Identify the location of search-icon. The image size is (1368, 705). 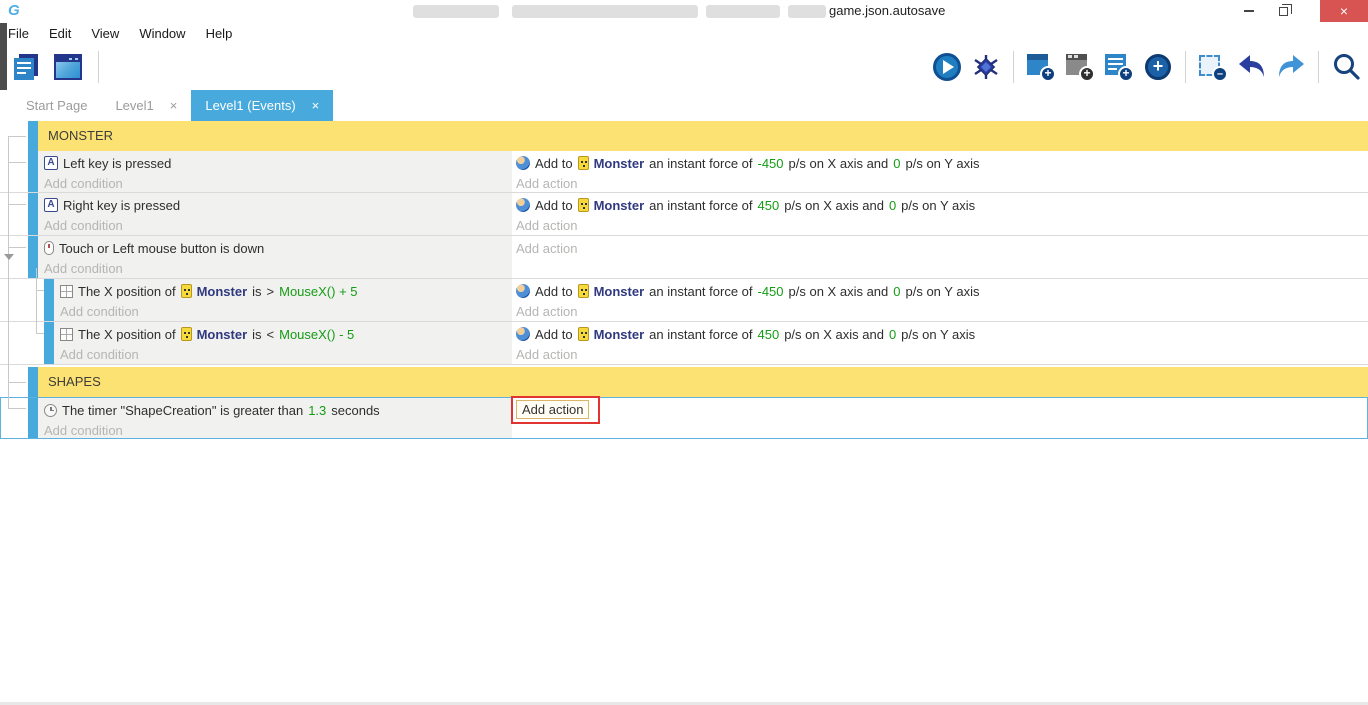
(1347, 67).